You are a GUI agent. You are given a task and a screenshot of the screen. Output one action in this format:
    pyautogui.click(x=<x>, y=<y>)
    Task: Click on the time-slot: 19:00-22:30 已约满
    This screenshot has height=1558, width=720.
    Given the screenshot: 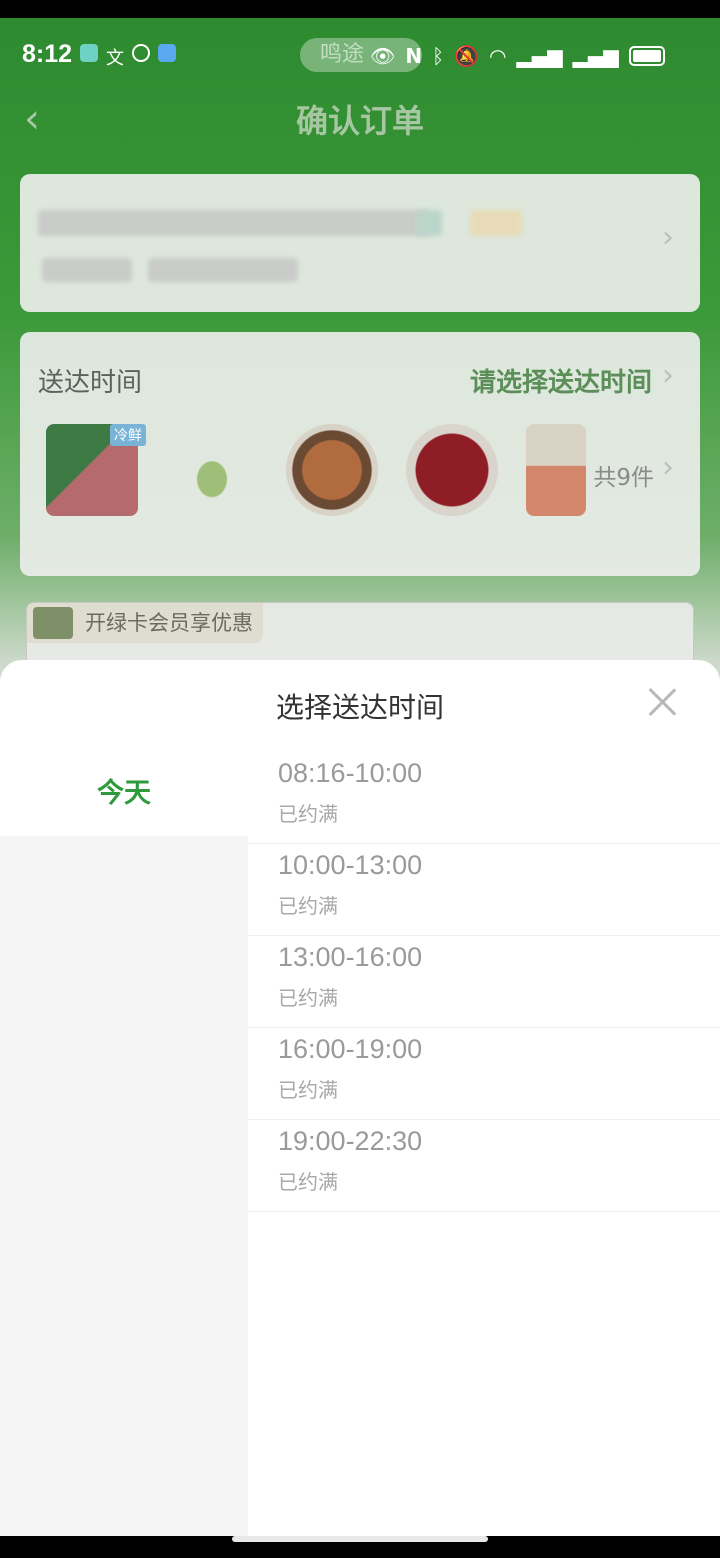 What is the action you would take?
    pyautogui.click(x=484, y=1166)
    